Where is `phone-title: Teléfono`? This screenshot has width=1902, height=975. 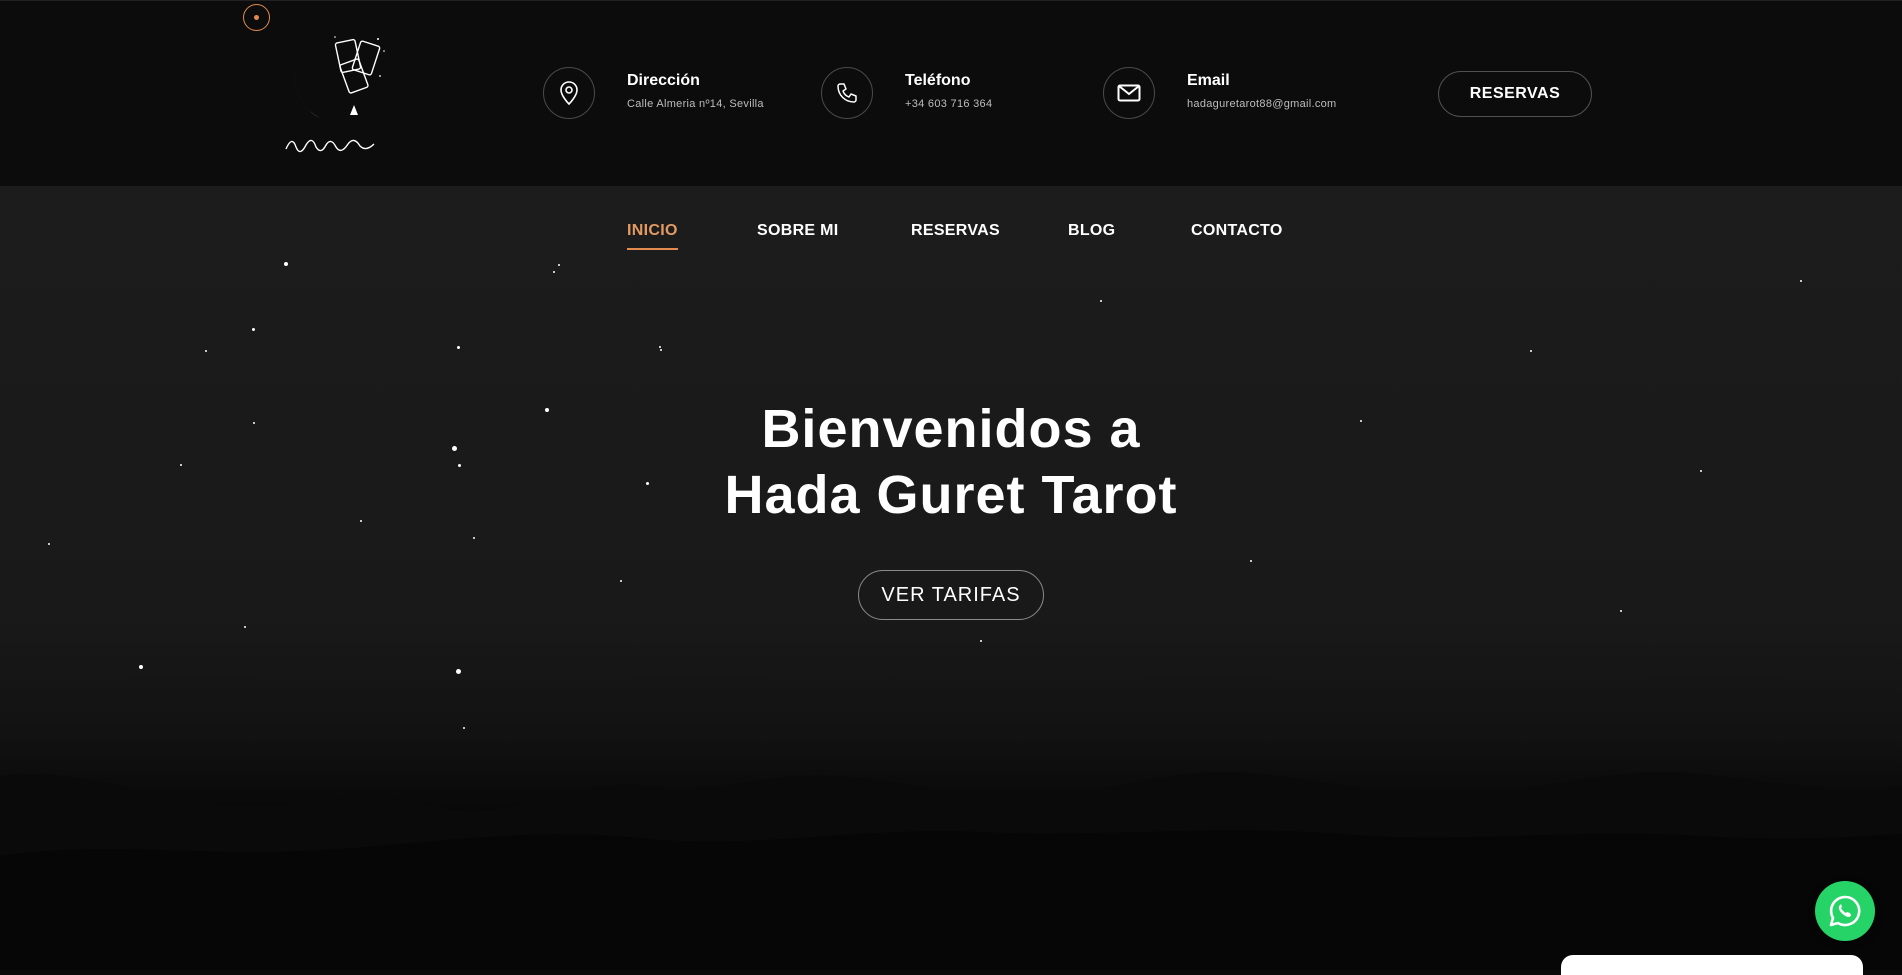
phone-title: Teléfono is located at coordinates (938, 80).